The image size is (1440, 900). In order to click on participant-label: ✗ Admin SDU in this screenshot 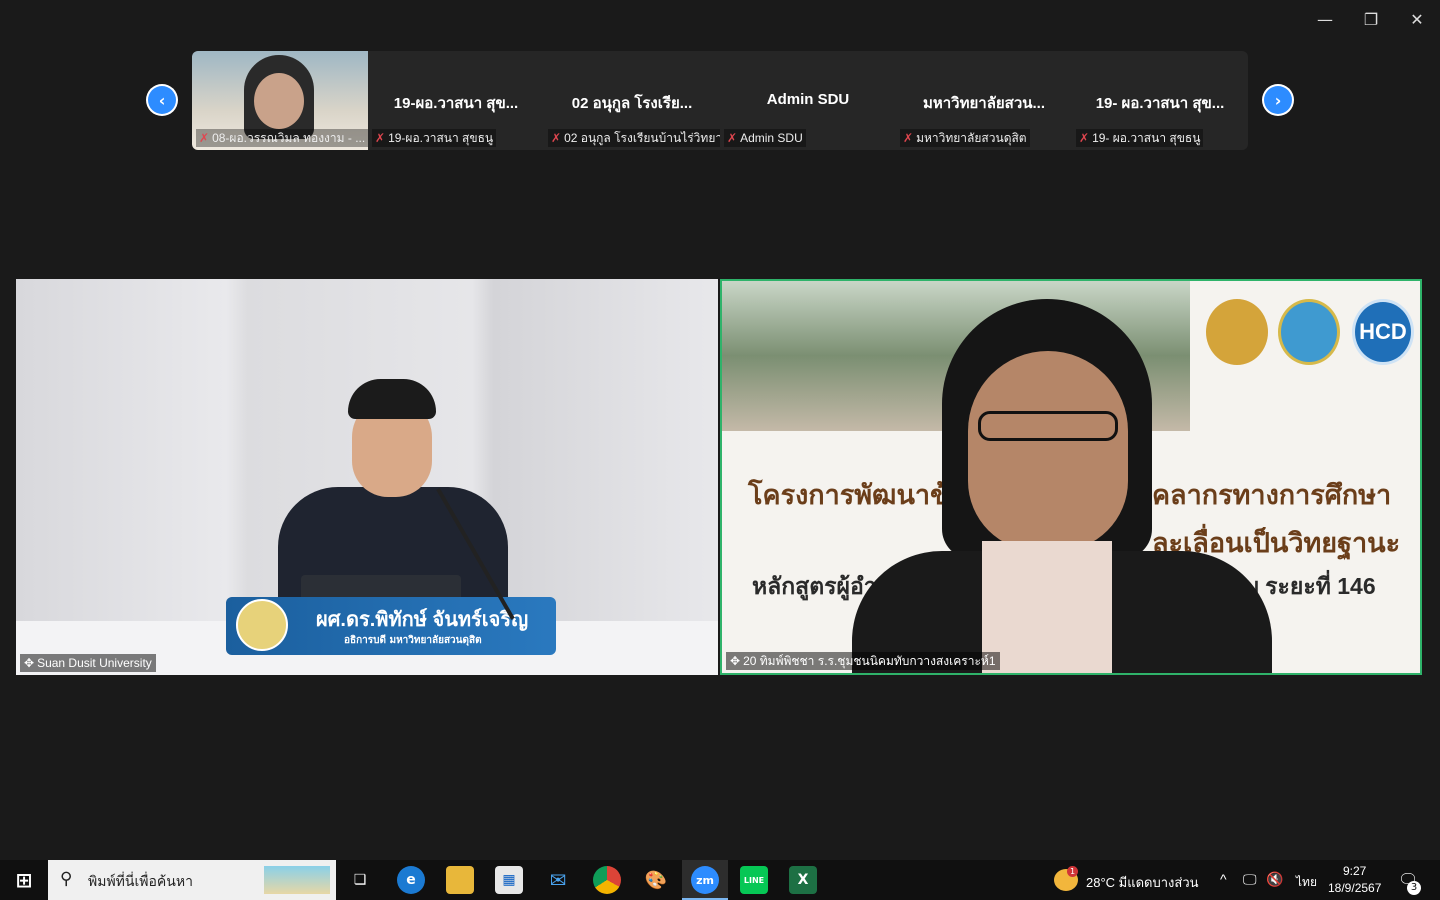, I will do `click(765, 138)`.